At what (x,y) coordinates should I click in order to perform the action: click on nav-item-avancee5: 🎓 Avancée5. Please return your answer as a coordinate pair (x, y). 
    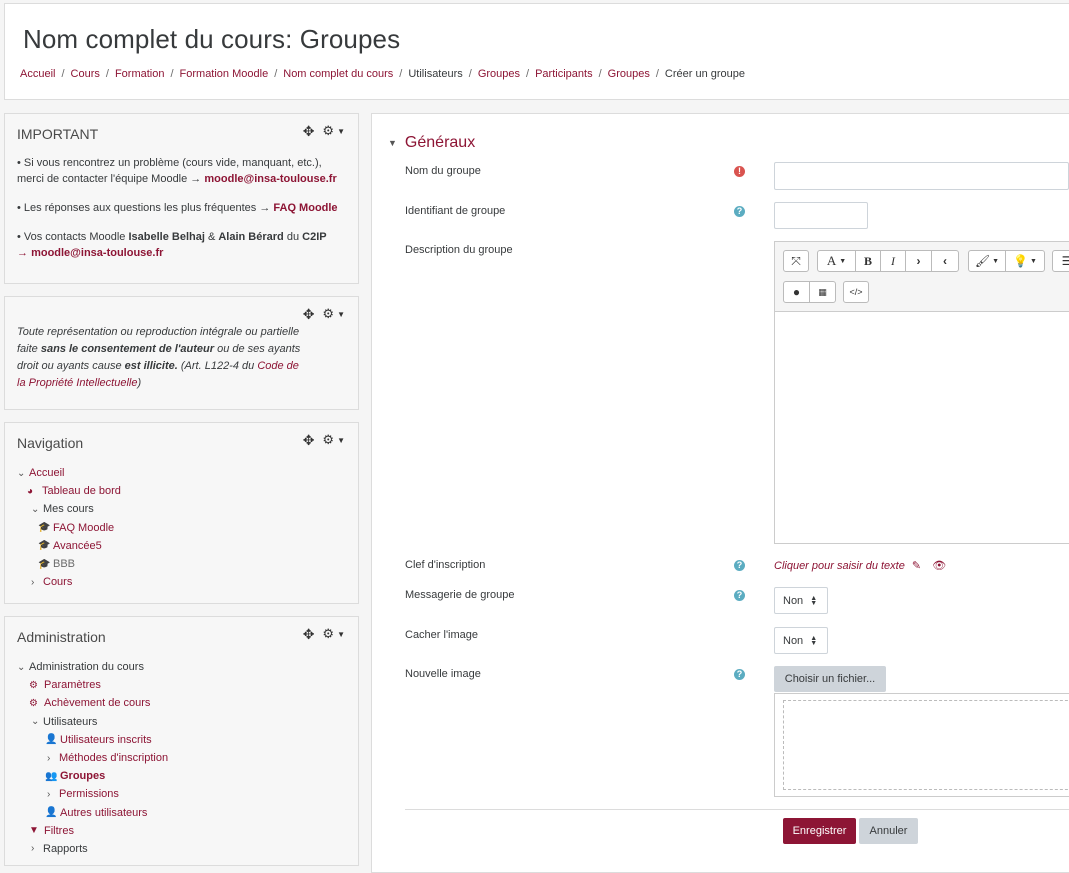
    Looking at the image, I should click on (69, 546).